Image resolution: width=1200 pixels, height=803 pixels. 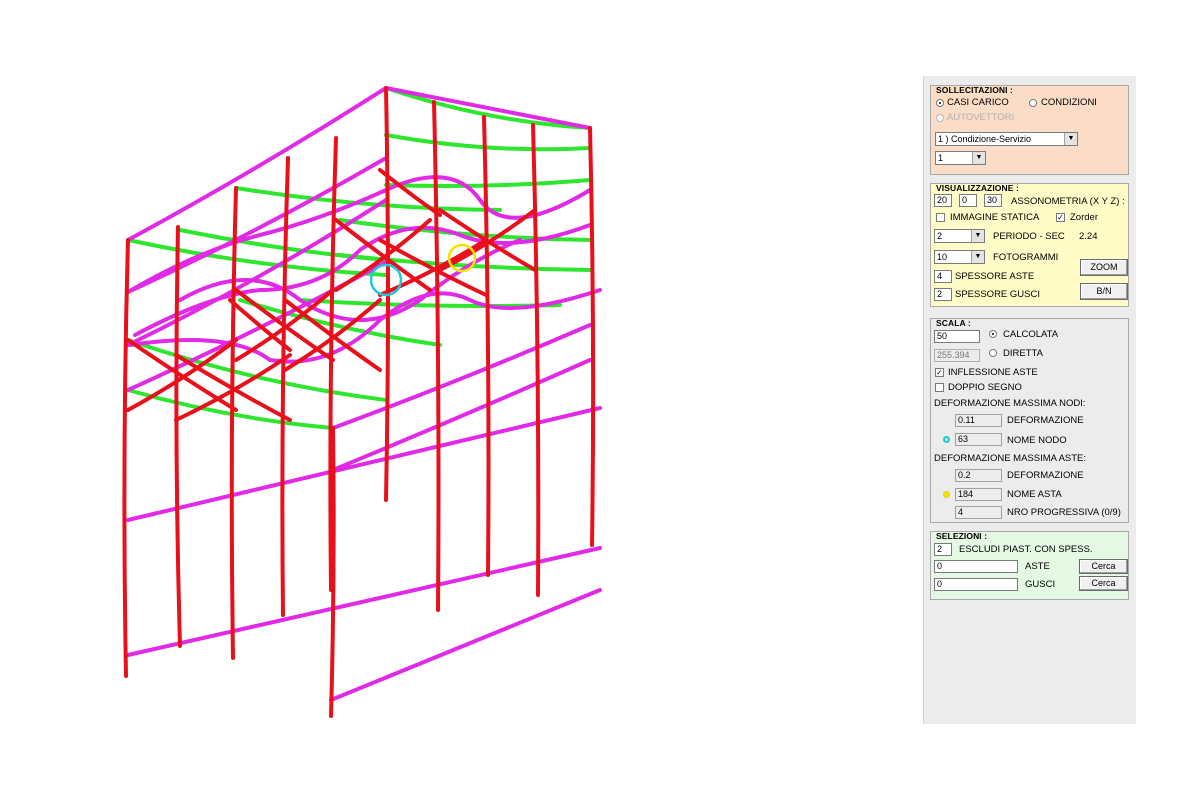 I want to click on case-select: 1 ▼, so click(x=960, y=158).